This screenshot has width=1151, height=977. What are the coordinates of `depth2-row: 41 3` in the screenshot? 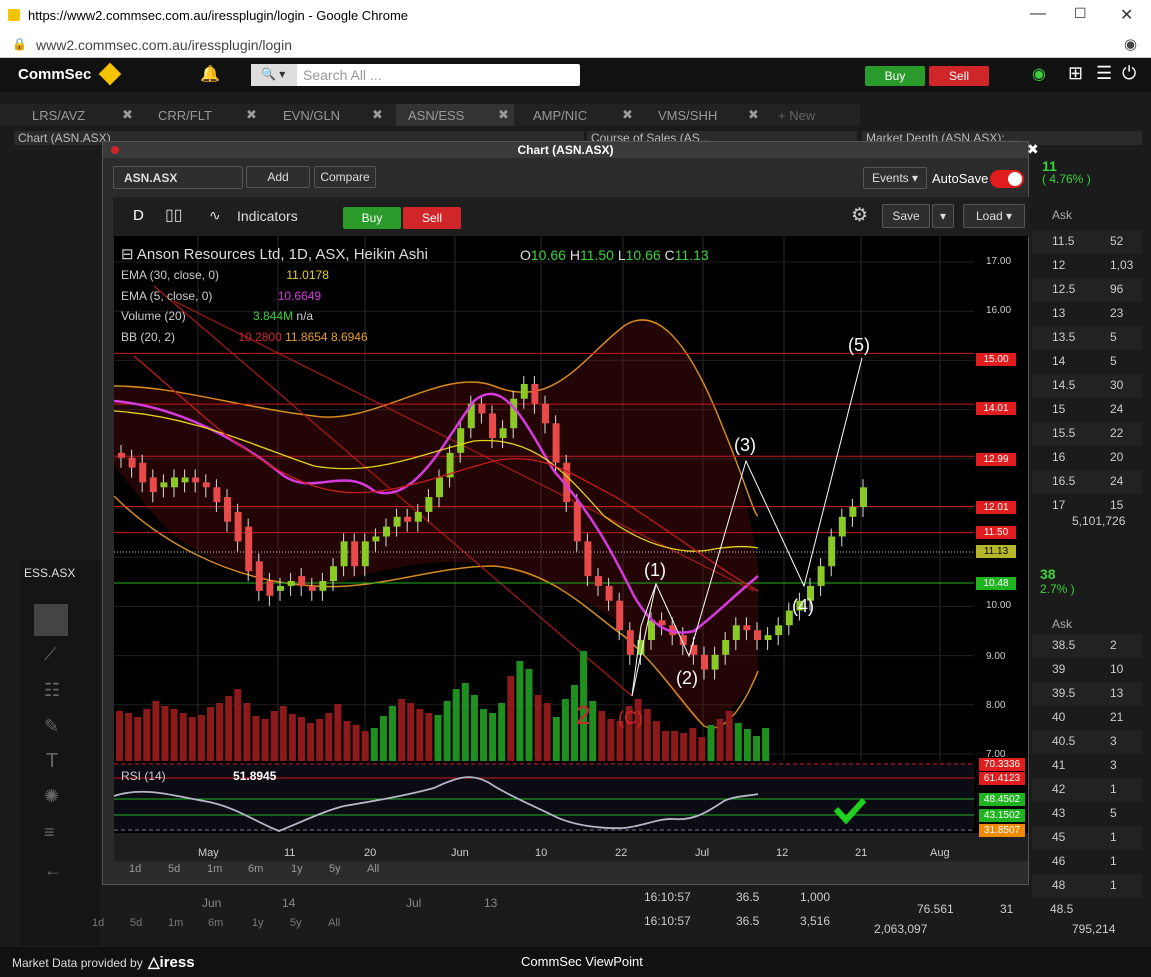 It's located at (1087, 766).